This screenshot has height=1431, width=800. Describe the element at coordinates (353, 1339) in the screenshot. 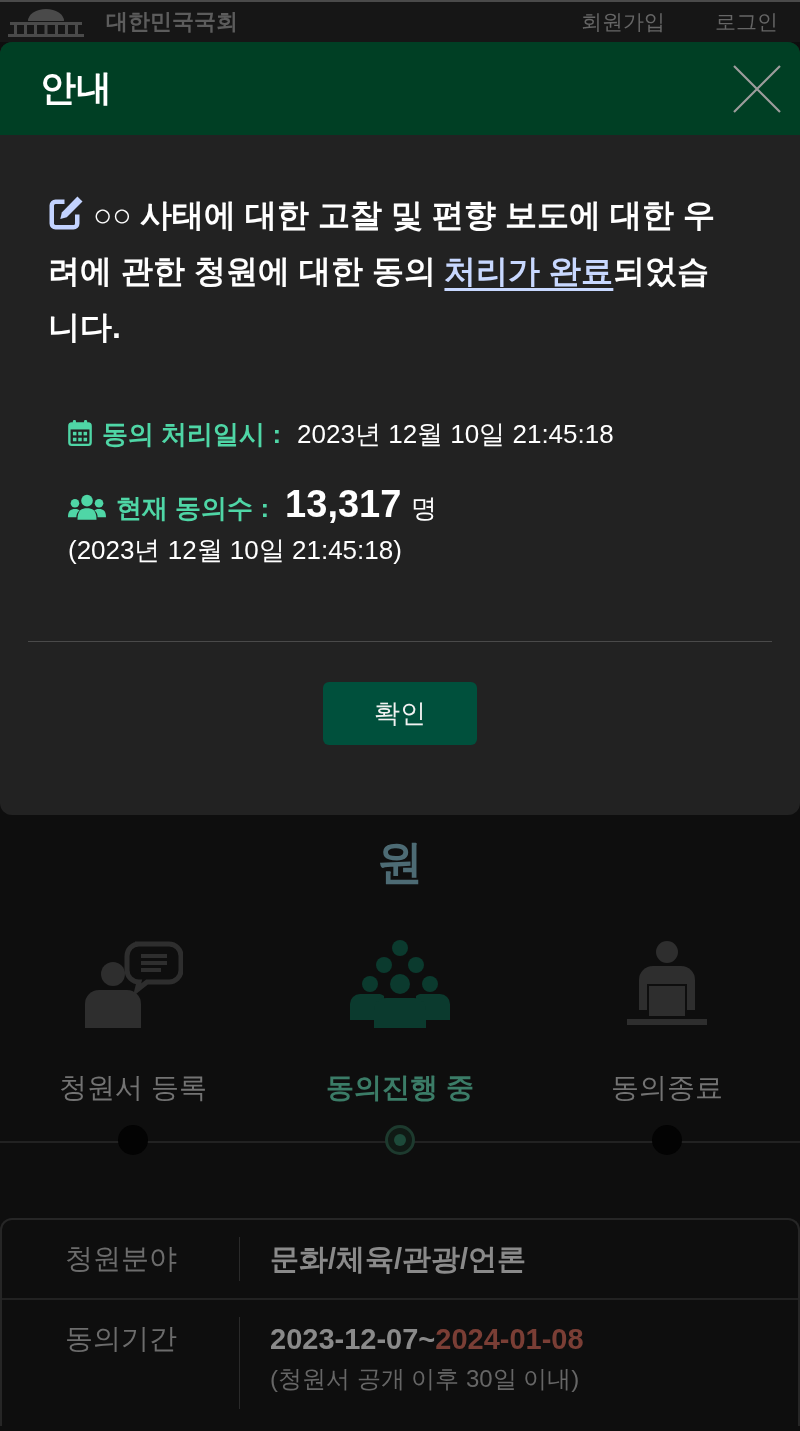

I see `period-start: 2023-12-07~` at that location.